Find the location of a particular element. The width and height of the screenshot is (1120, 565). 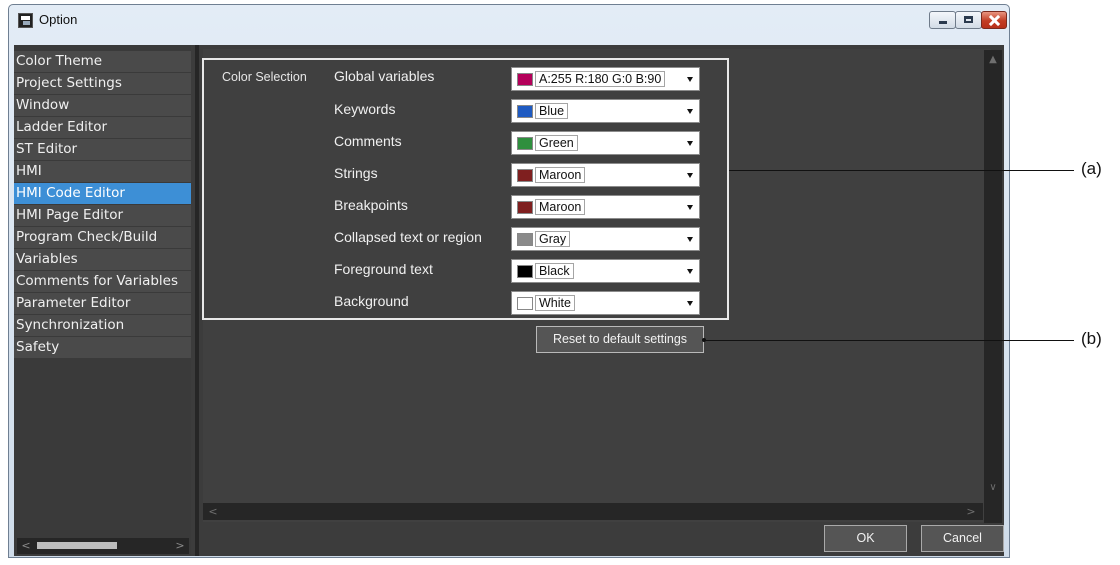

sidebar-item-program-check-build: Program Check/Build is located at coordinates (102, 237).